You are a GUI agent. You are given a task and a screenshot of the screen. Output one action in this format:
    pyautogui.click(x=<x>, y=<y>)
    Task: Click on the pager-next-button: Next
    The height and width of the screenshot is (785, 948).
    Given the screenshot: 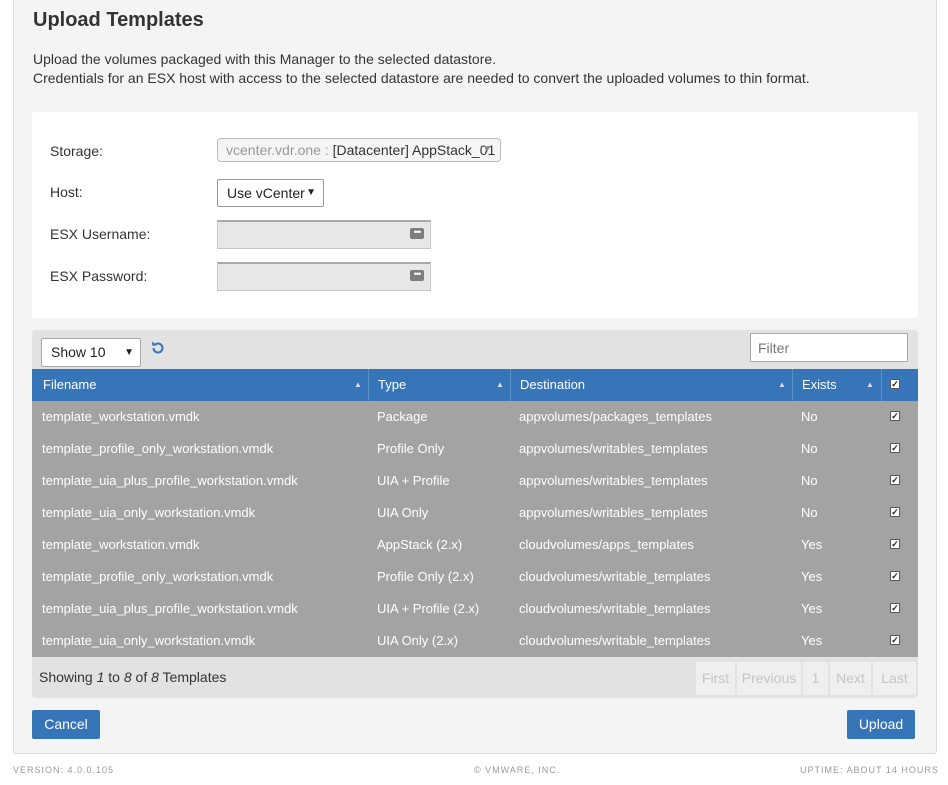 What is the action you would take?
    pyautogui.click(x=851, y=678)
    